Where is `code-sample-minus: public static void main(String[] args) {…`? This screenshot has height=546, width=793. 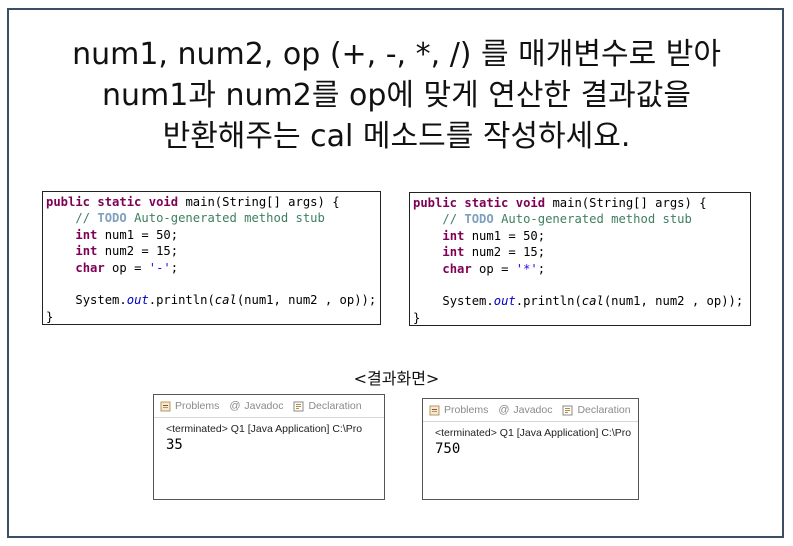
code-sample-minus: public static void main(String[] args) {… is located at coordinates (211, 258).